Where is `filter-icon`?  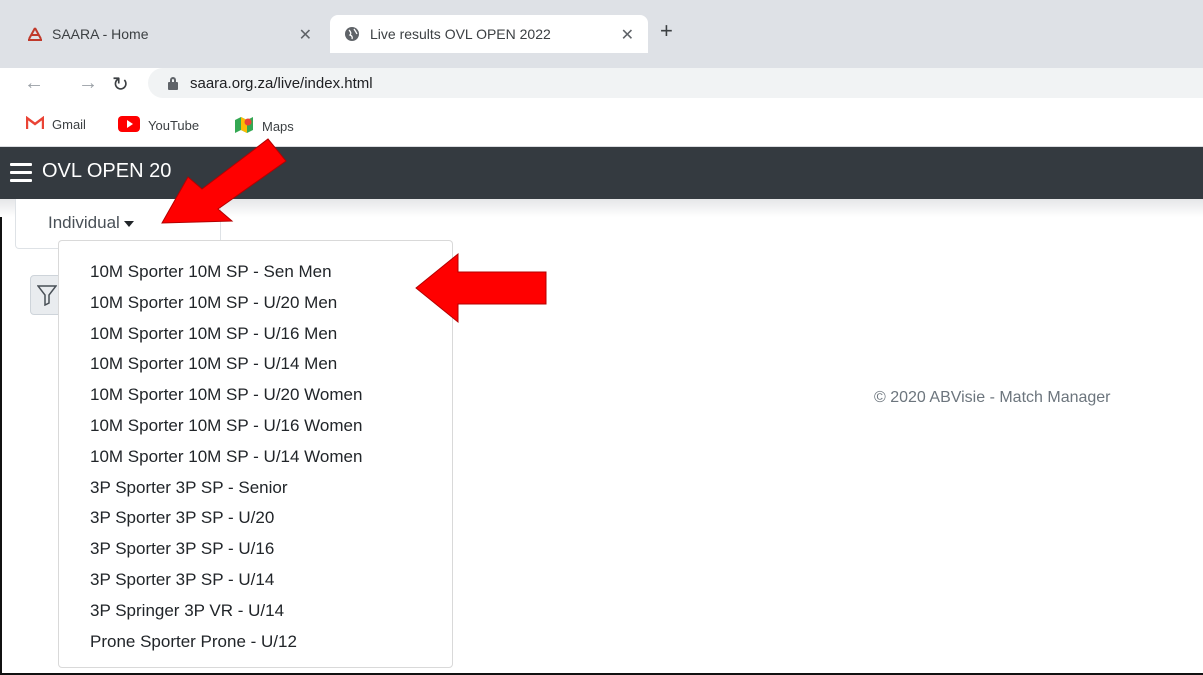 filter-icon is located at coordinates (47, 295).